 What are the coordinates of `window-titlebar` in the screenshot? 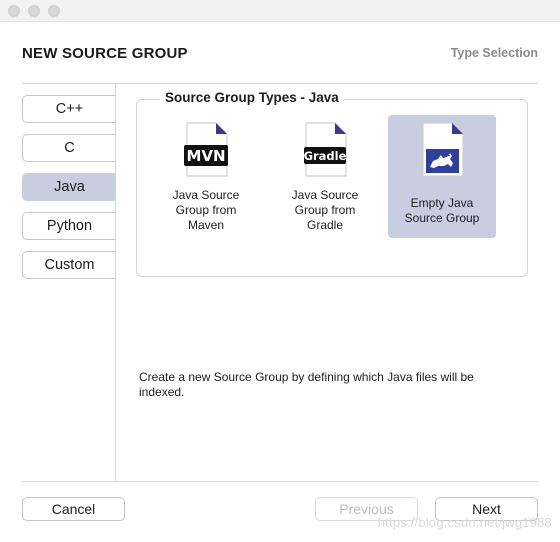 It's located at (280, 11).